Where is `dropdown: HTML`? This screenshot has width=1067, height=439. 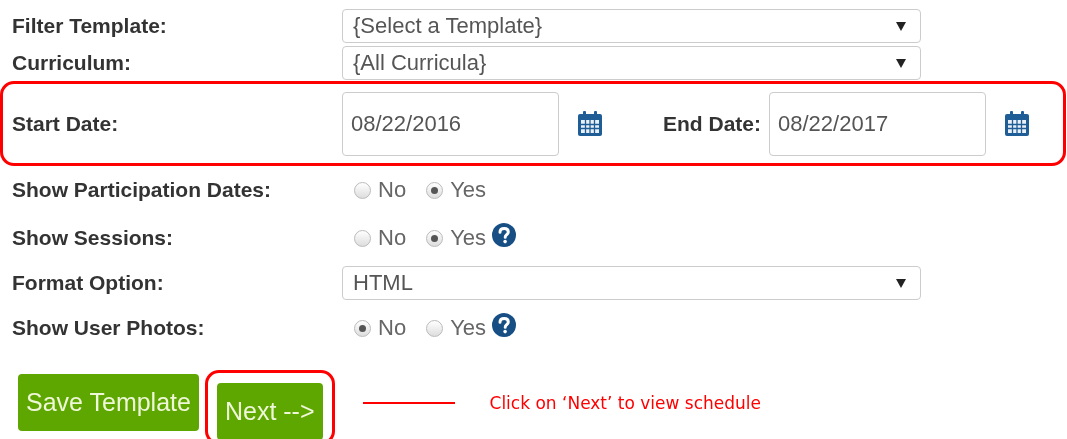
dropdown: HTML is located at coordinates (631, 283).